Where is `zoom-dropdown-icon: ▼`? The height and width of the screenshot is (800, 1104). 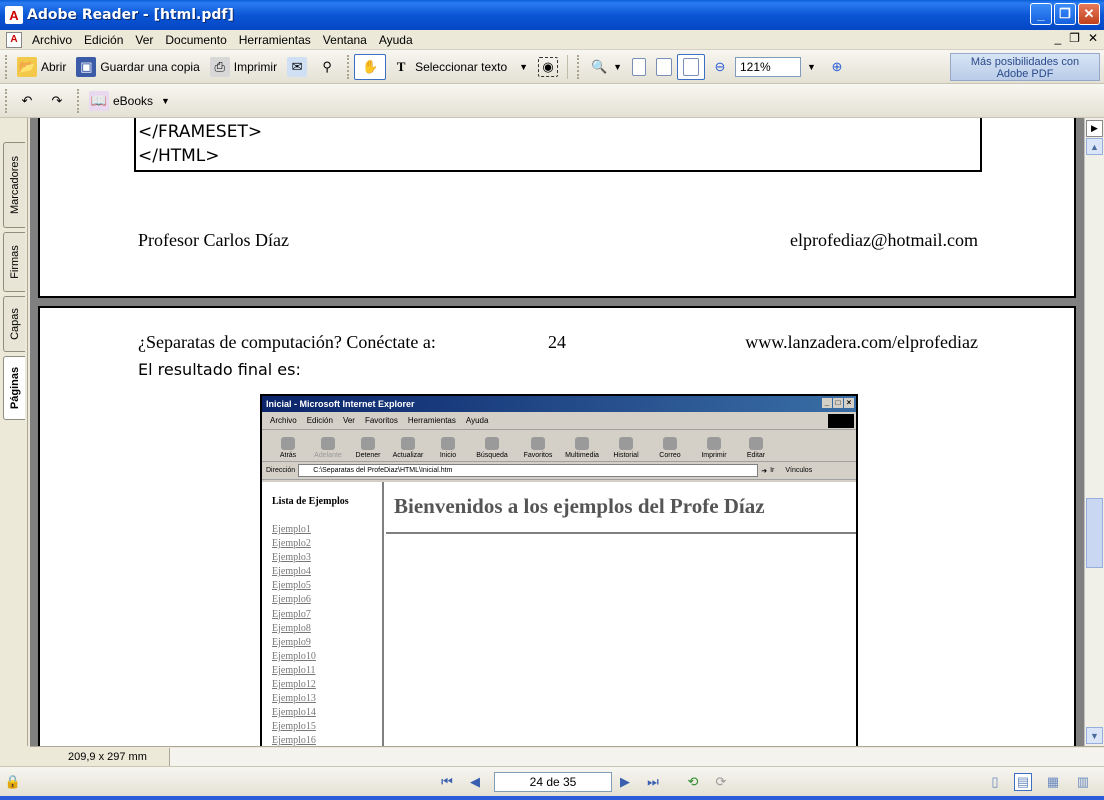 zoom-dropdown-icon: ▼ is located at coordinates (811, 67).